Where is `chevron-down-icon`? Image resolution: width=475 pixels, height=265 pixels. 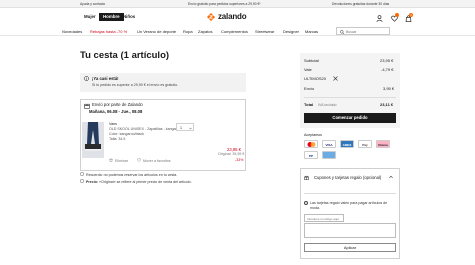
chevron-down-icon is located at coordinates (190, 128).